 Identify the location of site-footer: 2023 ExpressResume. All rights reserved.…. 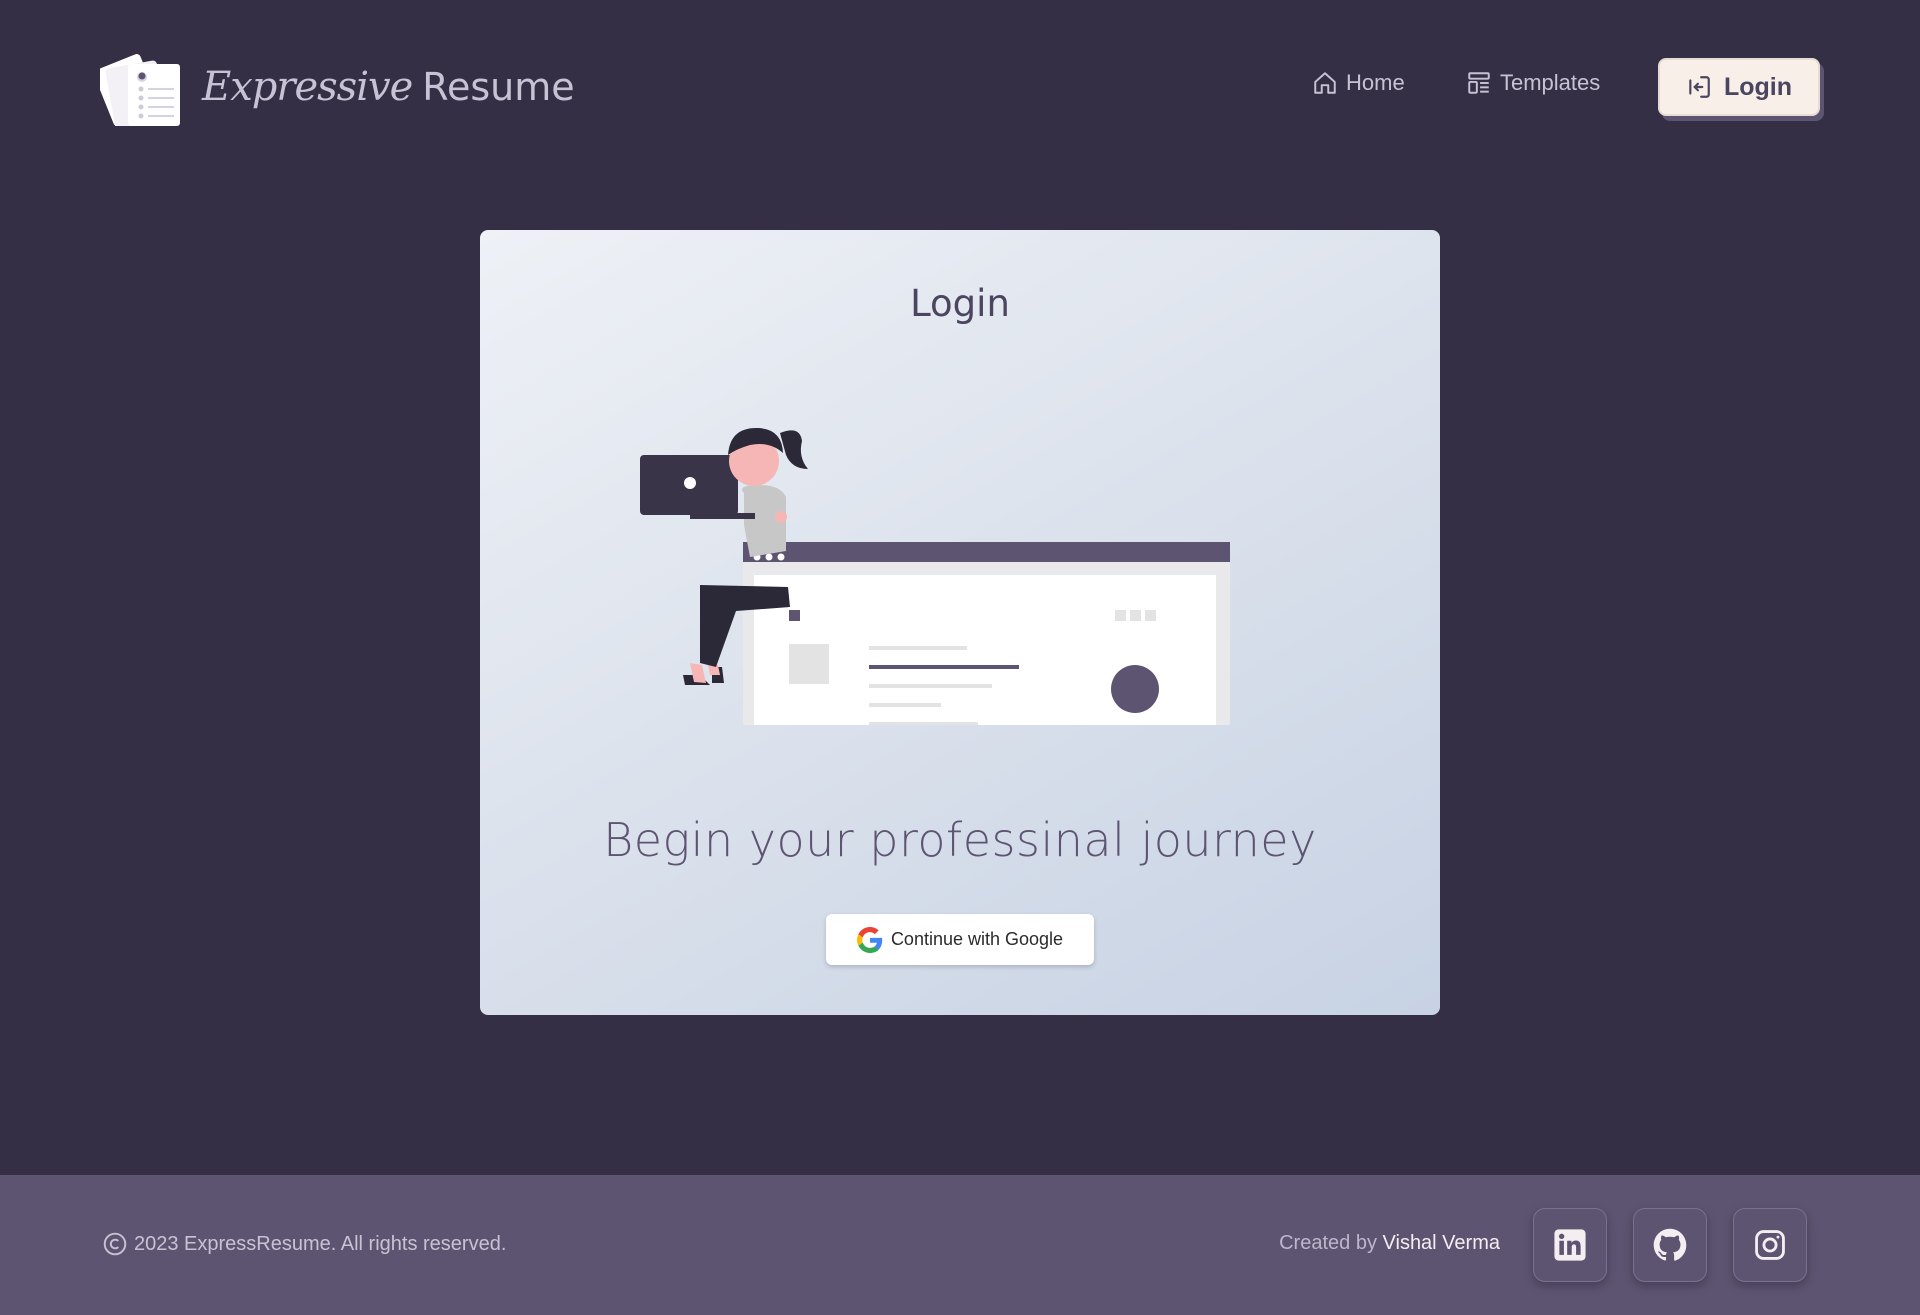
(960, 1245).